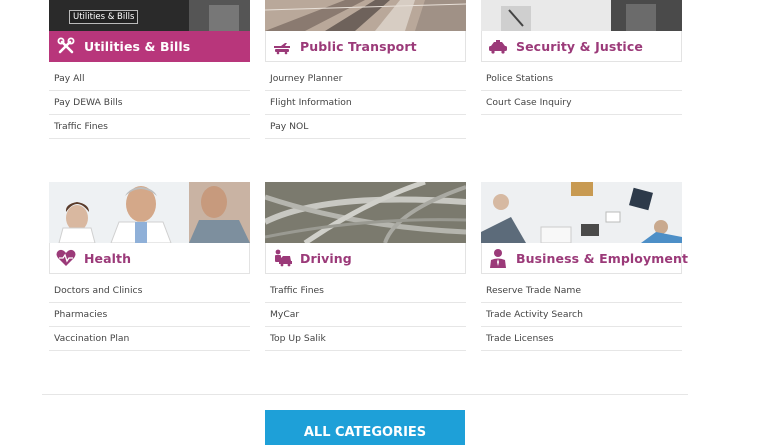 This screenshot has height=445, width=780. What do you see at coordinates (137, 46) in the screenshot?
I see `category-title: Utilities & Bills` at bounding box center [137, 46].